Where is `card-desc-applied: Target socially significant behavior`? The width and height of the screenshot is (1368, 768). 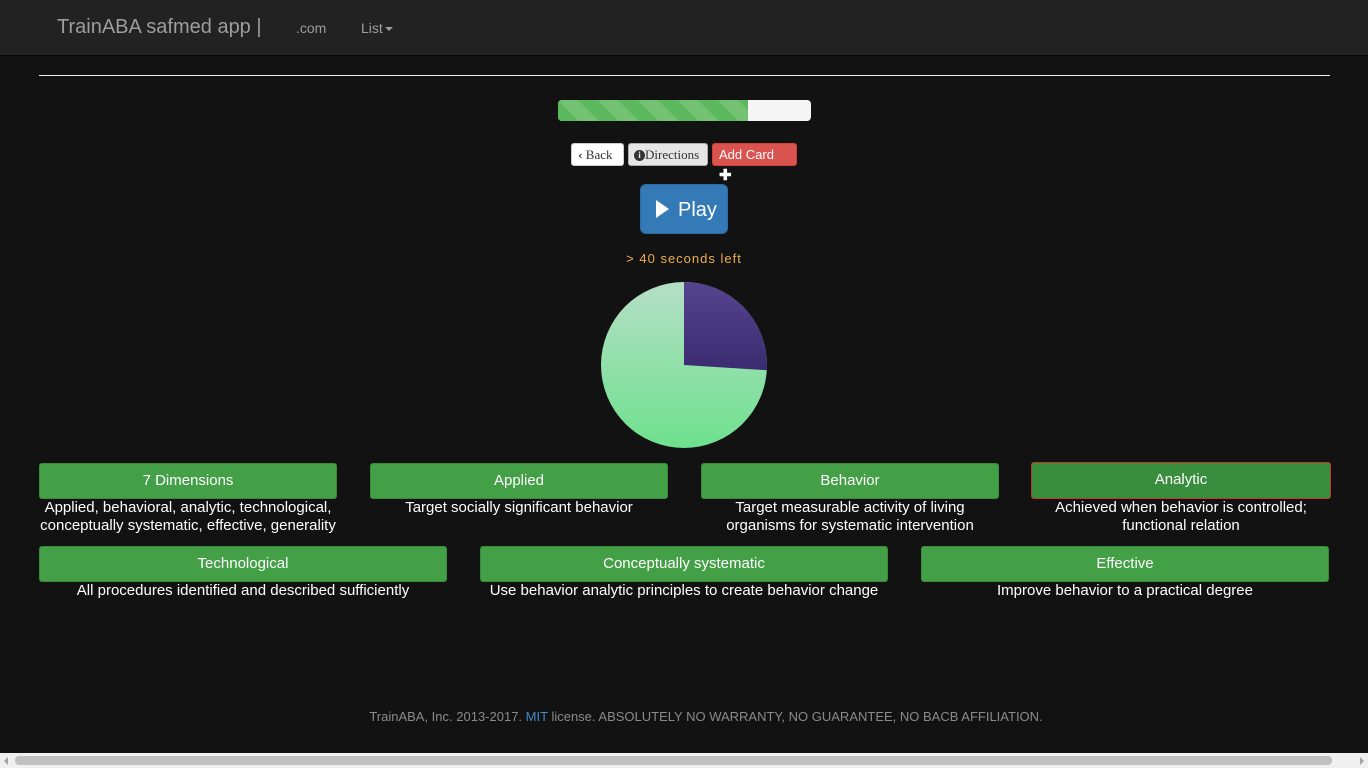 card-desc-applied: Target socially significant behavior is located at coordinates (519, 507).